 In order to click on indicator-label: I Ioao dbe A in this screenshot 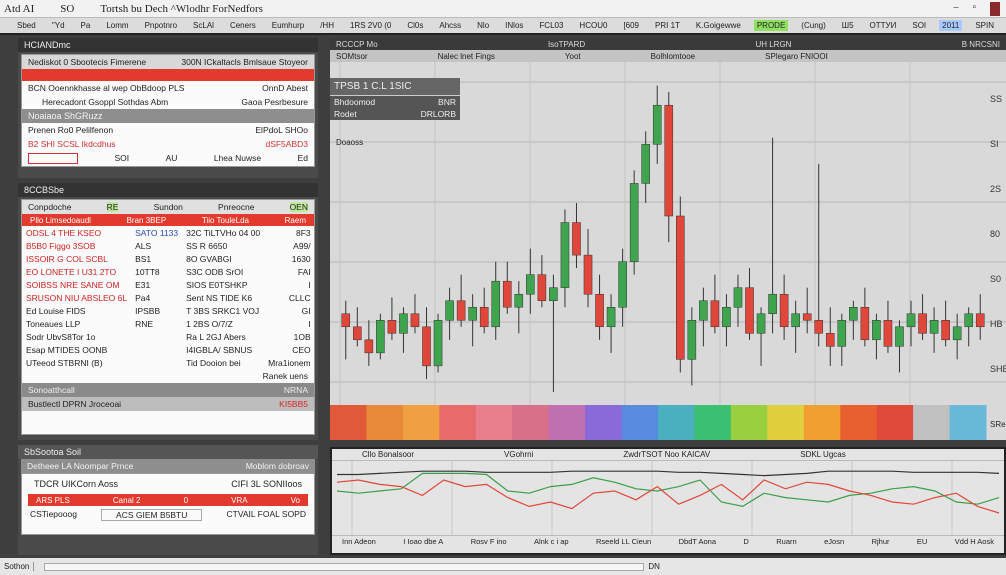, I will do `click(423, 541)`.